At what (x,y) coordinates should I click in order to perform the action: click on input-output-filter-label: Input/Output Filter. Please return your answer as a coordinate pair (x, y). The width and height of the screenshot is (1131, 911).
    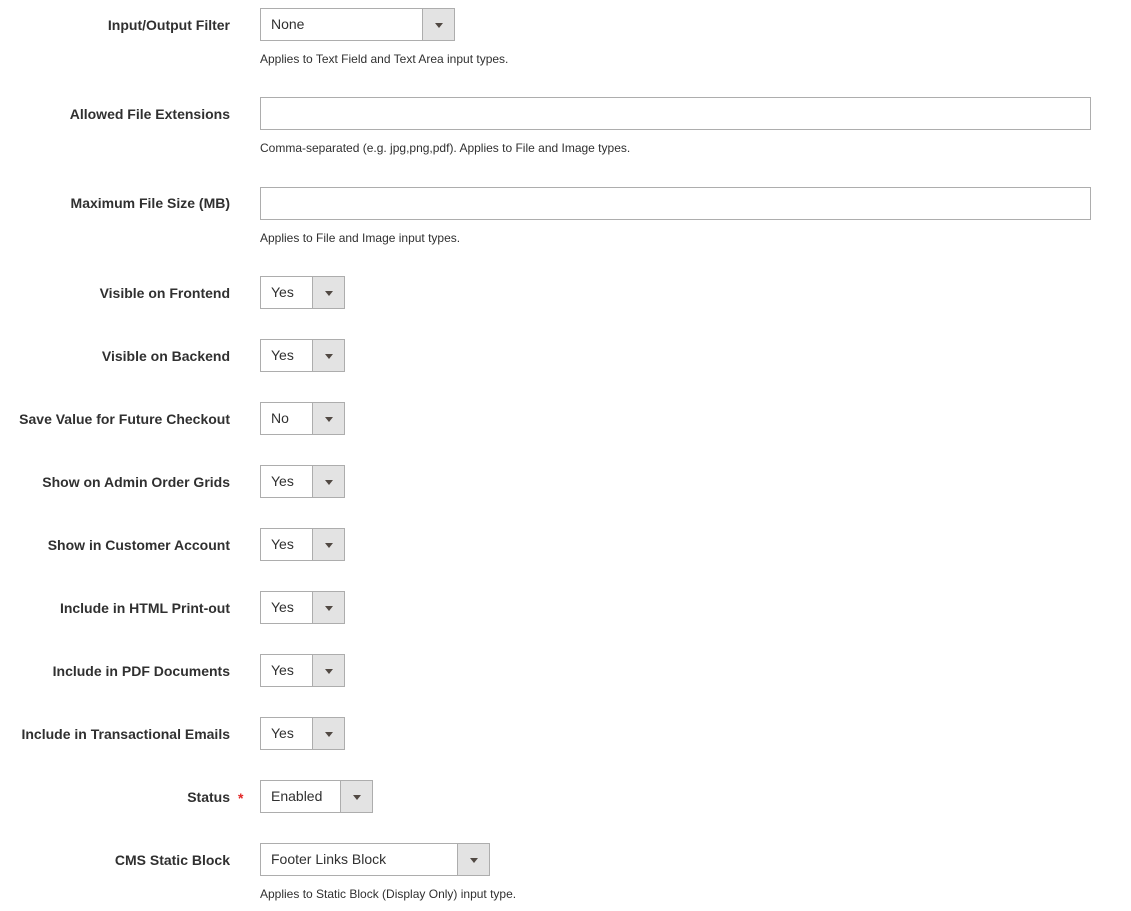
    Looking at the image, I should click on (168, 25).